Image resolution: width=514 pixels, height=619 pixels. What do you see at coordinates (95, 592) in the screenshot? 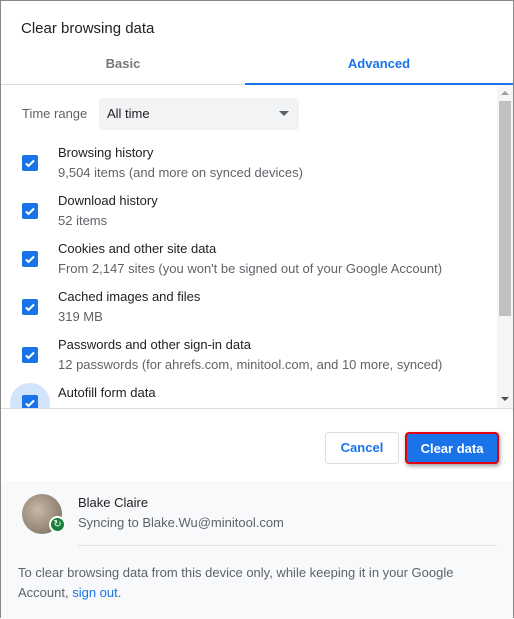
I see `sign-out-link: sign out` at bounding box center [95, 592].